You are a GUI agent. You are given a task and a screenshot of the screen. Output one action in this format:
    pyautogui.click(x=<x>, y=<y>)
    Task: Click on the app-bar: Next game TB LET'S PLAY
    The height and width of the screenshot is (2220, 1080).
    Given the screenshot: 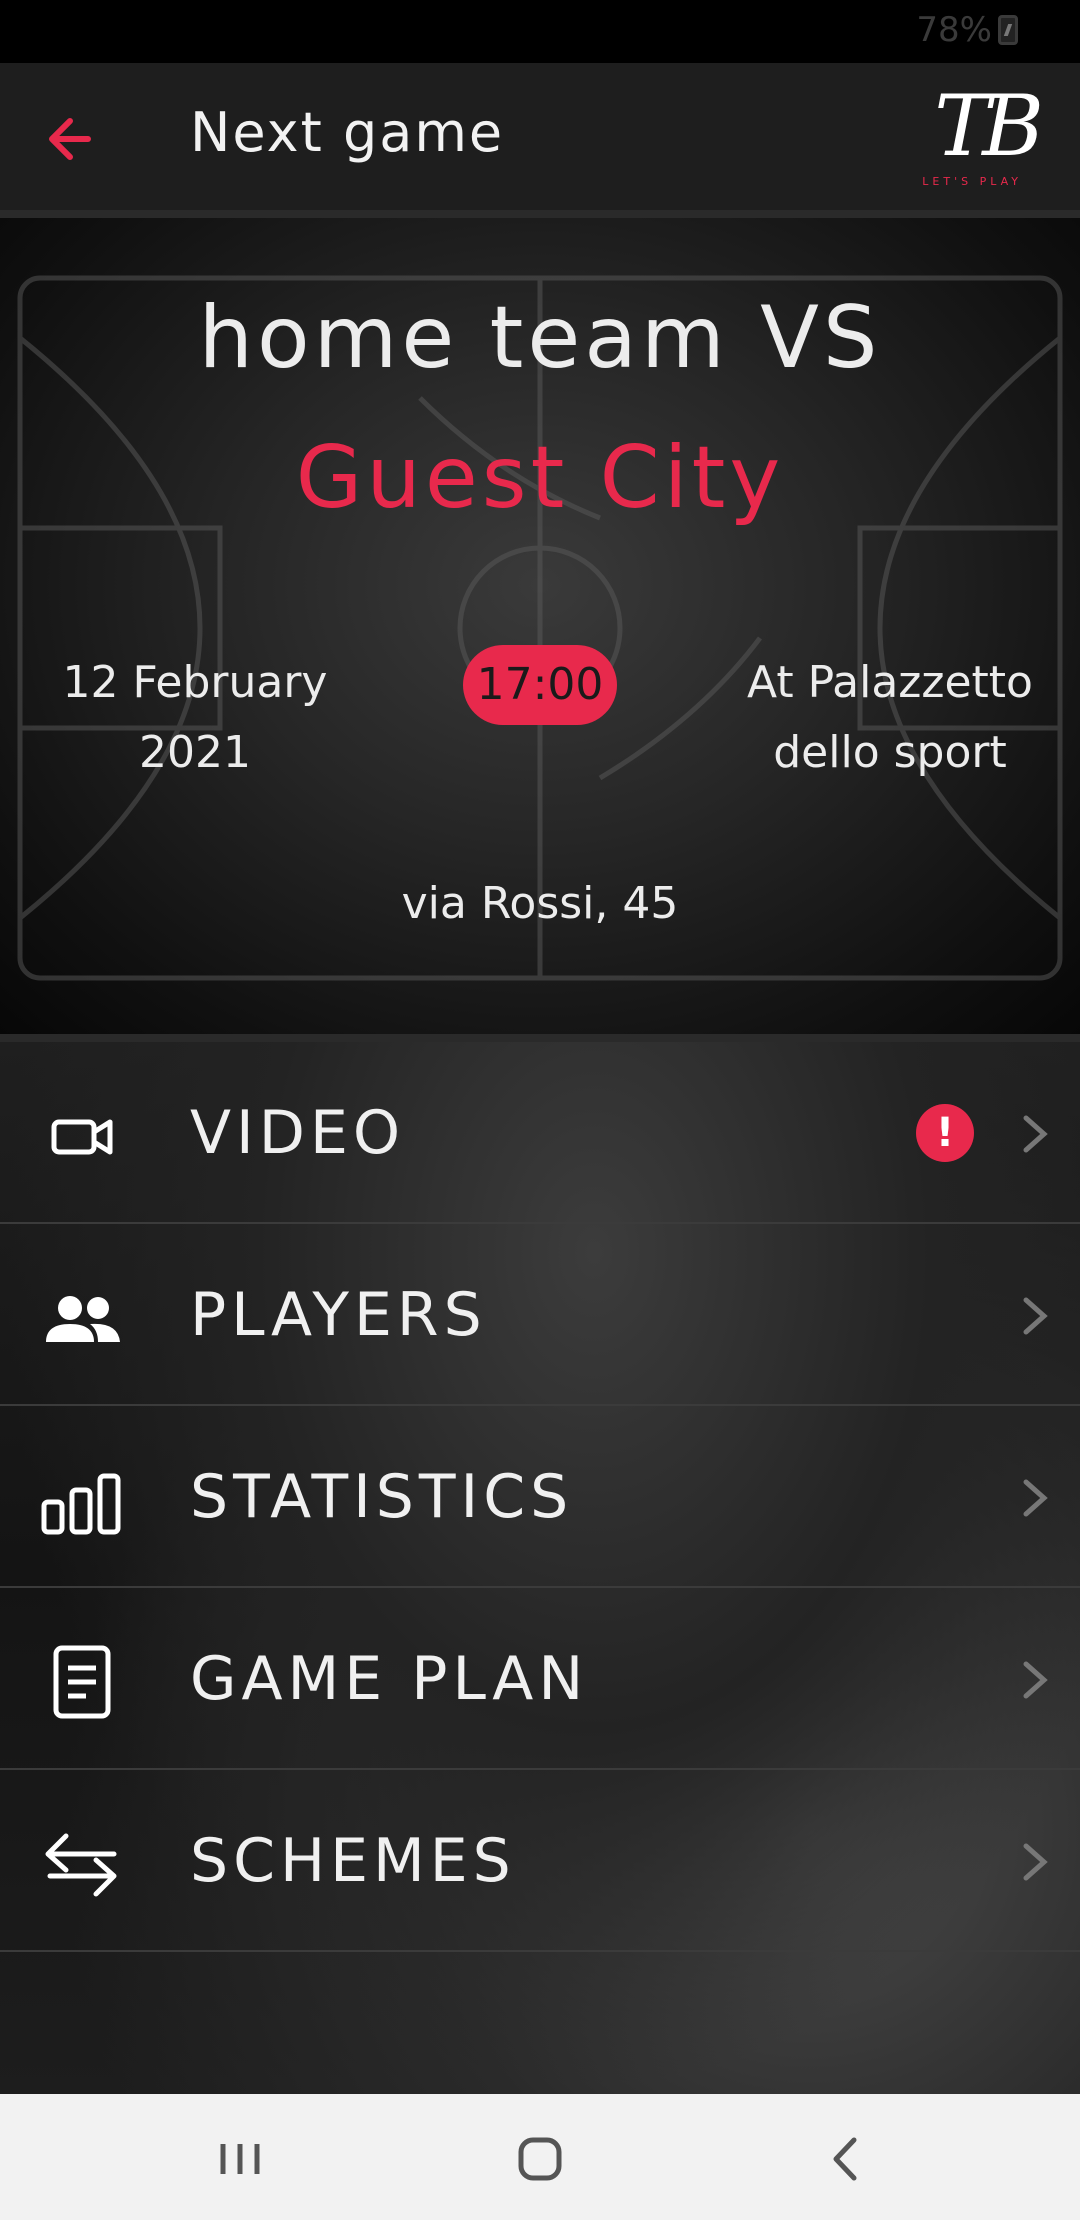 What is the action you would take?
    pyautogui.click(x=540, y=136)
    